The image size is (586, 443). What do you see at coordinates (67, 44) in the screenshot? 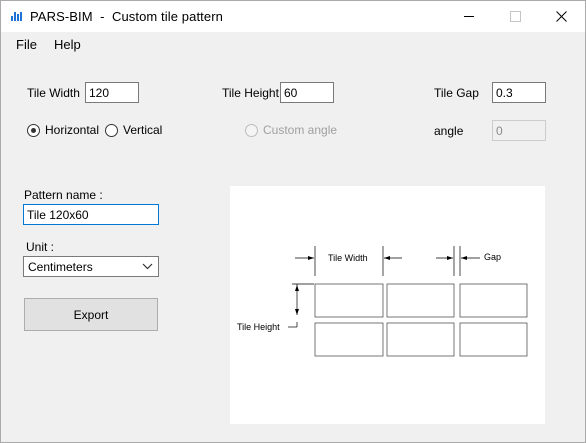
I see `menu-help: Help` at bounding box center [67, 44].